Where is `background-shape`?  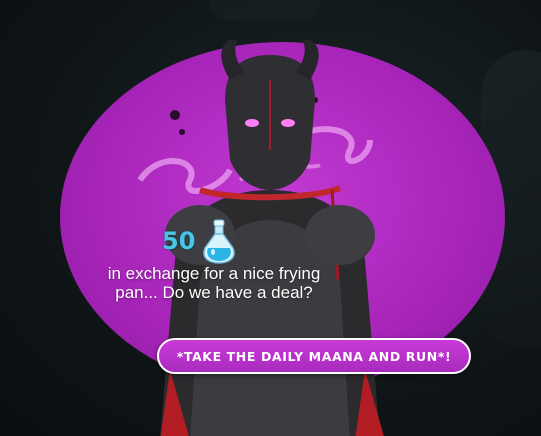 background-shape is located at coordinates (265, 10).